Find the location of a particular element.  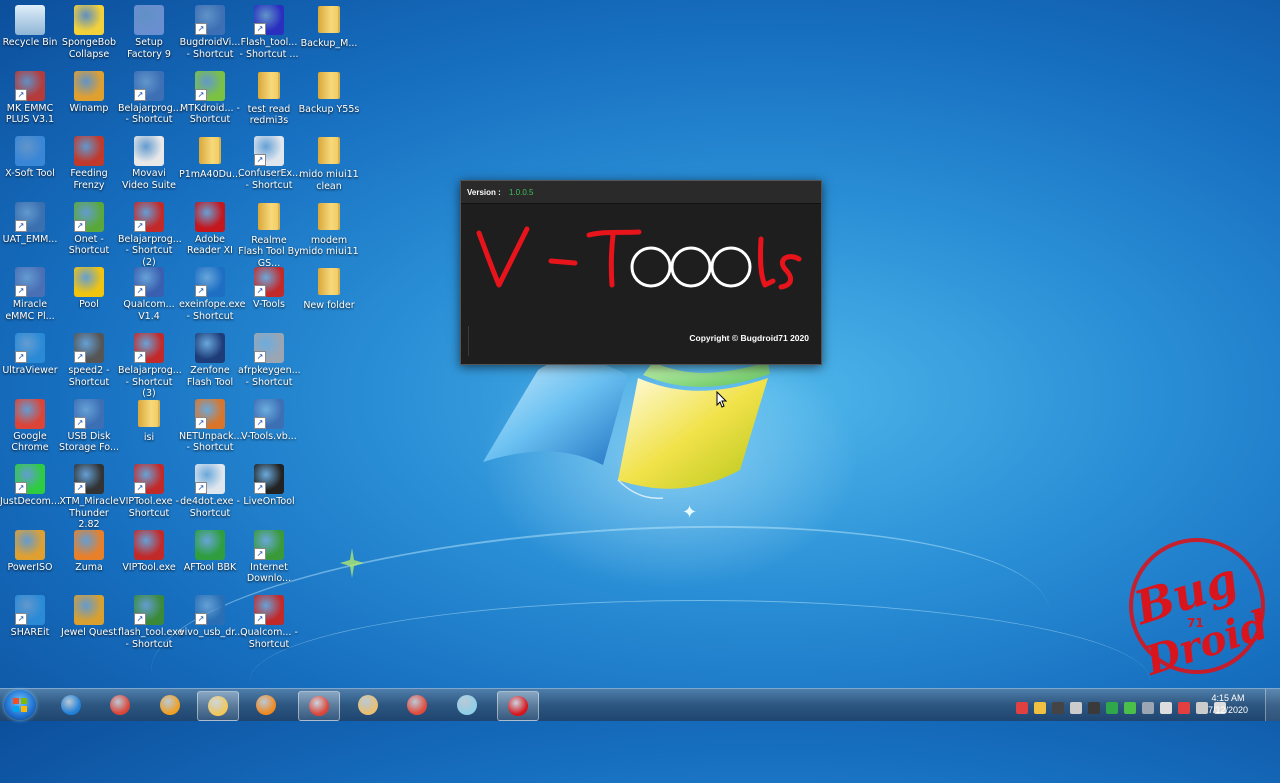

taskbar-clock: 4:15 AM 7/12/2020 is located at coordinates (1228, 704).